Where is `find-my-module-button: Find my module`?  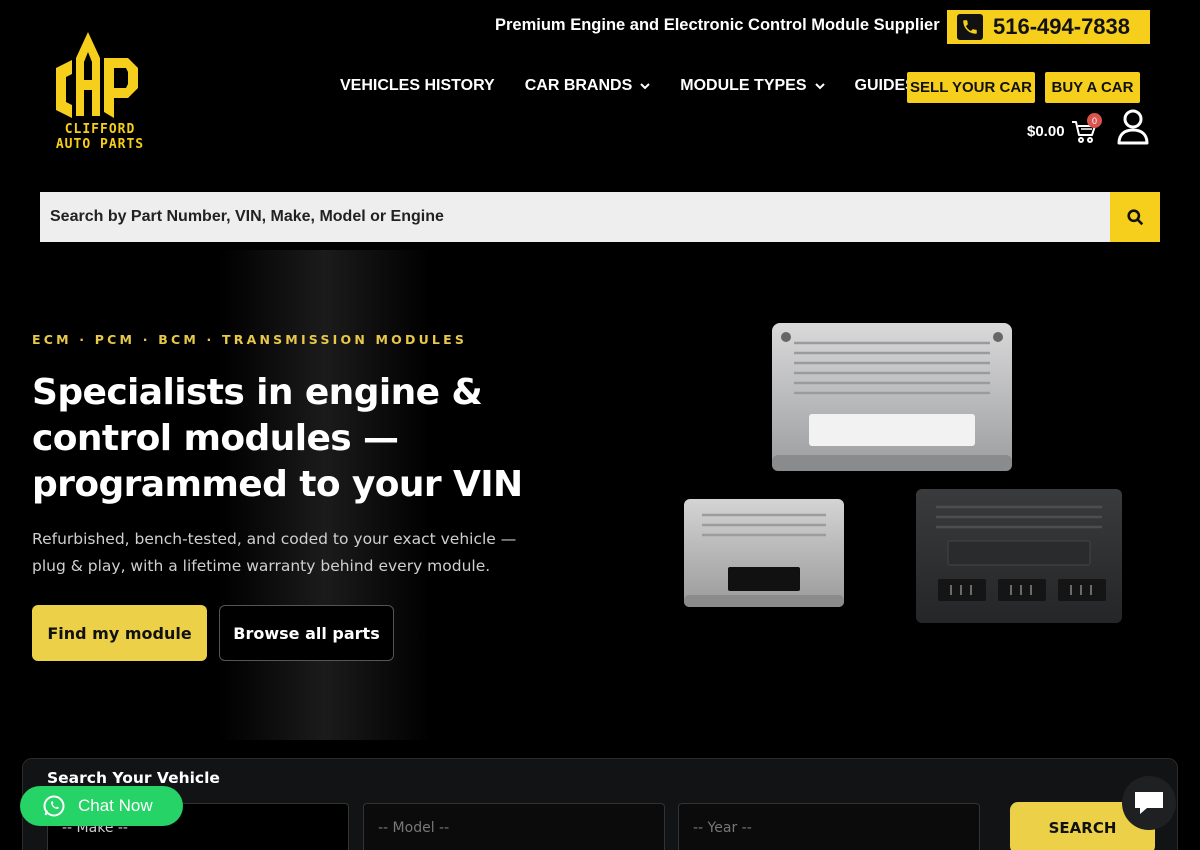
find-my-module-button: Find my module is located at coordinates (119, 633).